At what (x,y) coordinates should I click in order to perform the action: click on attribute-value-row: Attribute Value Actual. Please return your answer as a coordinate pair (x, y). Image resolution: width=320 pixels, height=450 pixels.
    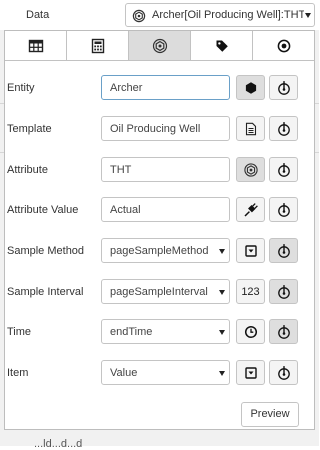
    Looking at the image, I should click on (159, 210).